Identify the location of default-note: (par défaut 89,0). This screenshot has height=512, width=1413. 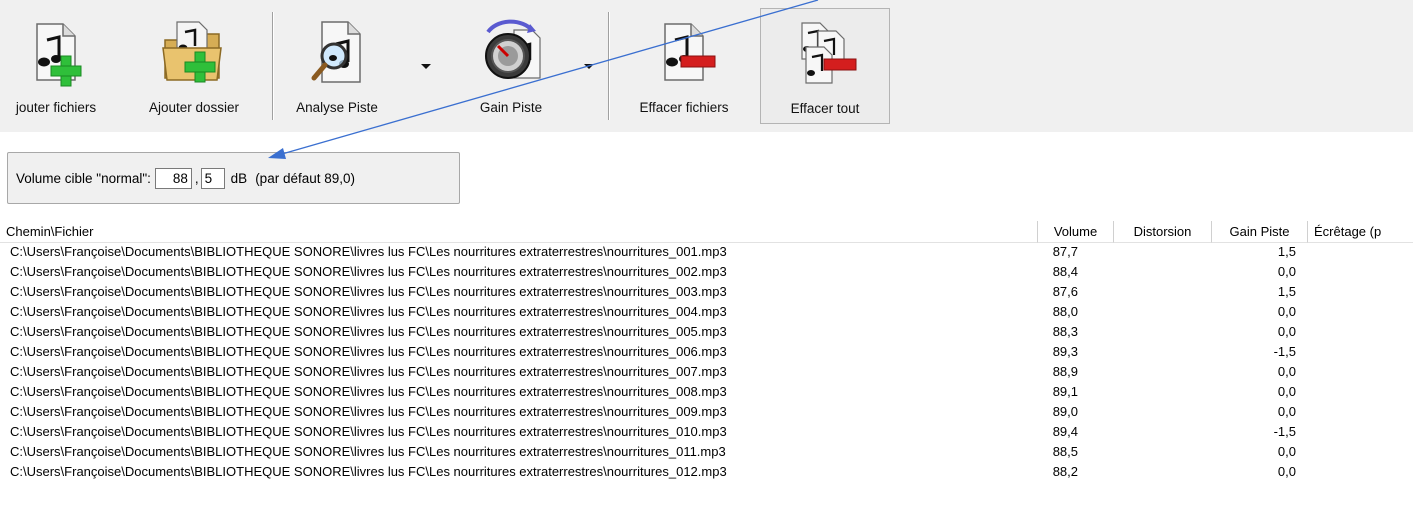
(305, 178).